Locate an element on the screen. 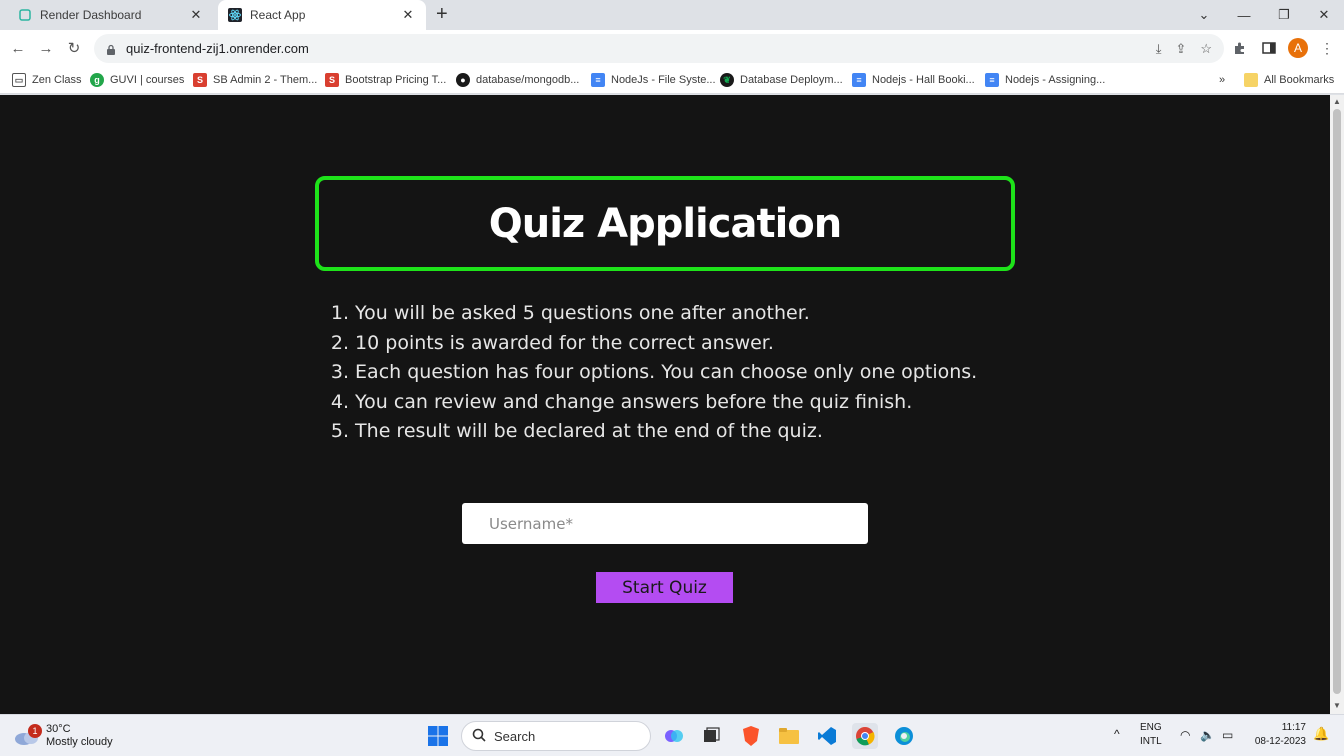 The image size is (1344, 756). scroll-thumb is located at coordinates (1337, 401).